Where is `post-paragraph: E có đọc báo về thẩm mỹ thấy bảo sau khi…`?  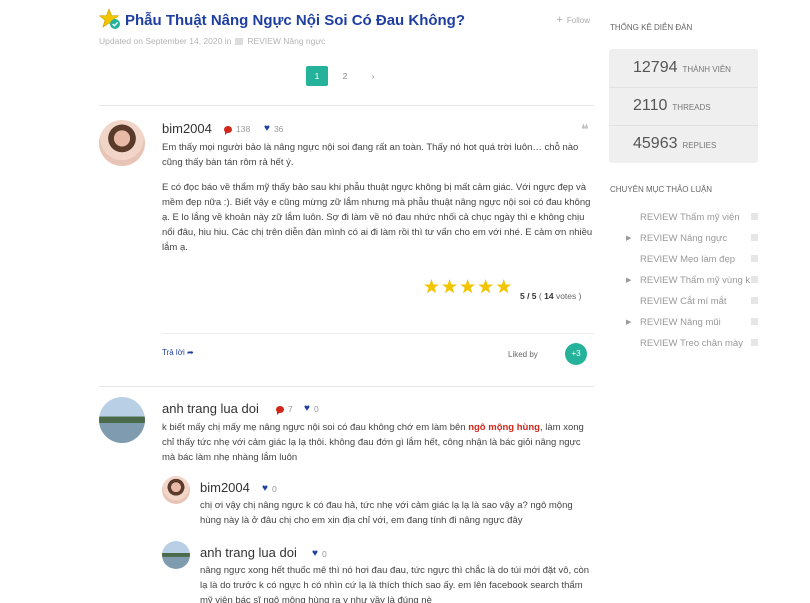 post-paragraph: E có đọc báo về thẩm mỹ thấy bảo sau khi… is located at coordinates (377, 217).